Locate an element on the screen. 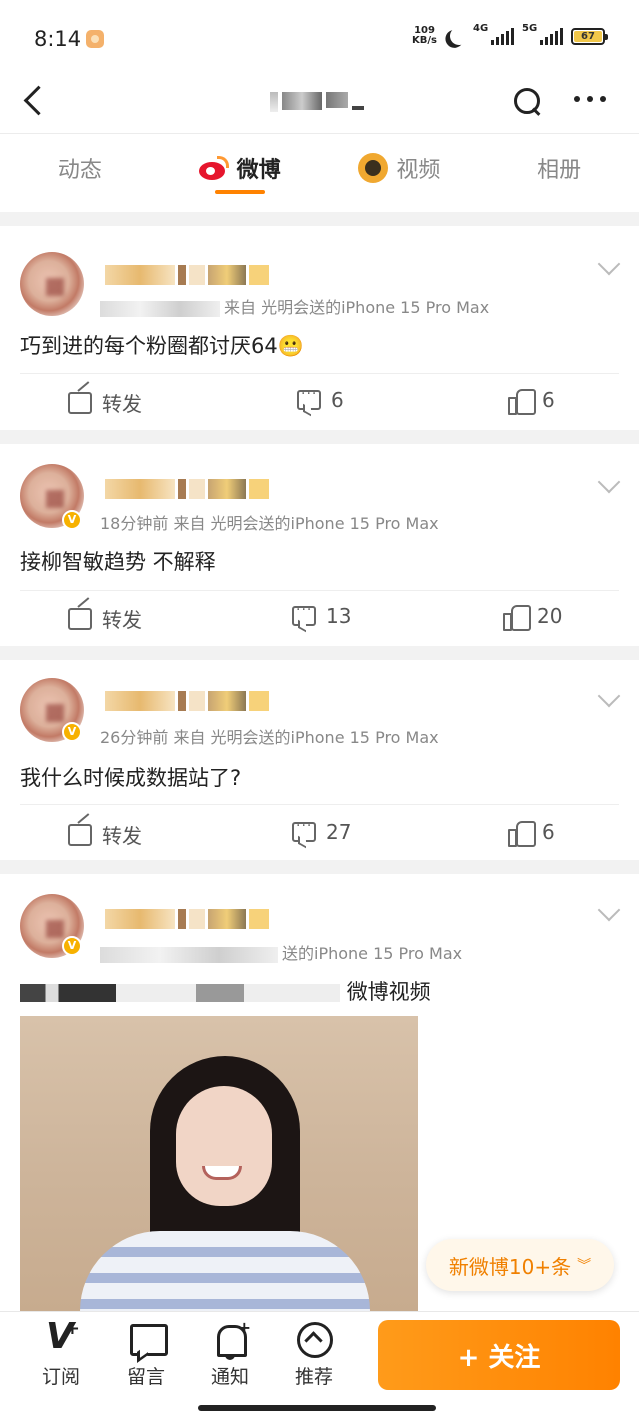 Image resolution: width=639 pixels, height=1421 pixels. chevron-down-icon: ︾ is located at coordinates (584, 1266).